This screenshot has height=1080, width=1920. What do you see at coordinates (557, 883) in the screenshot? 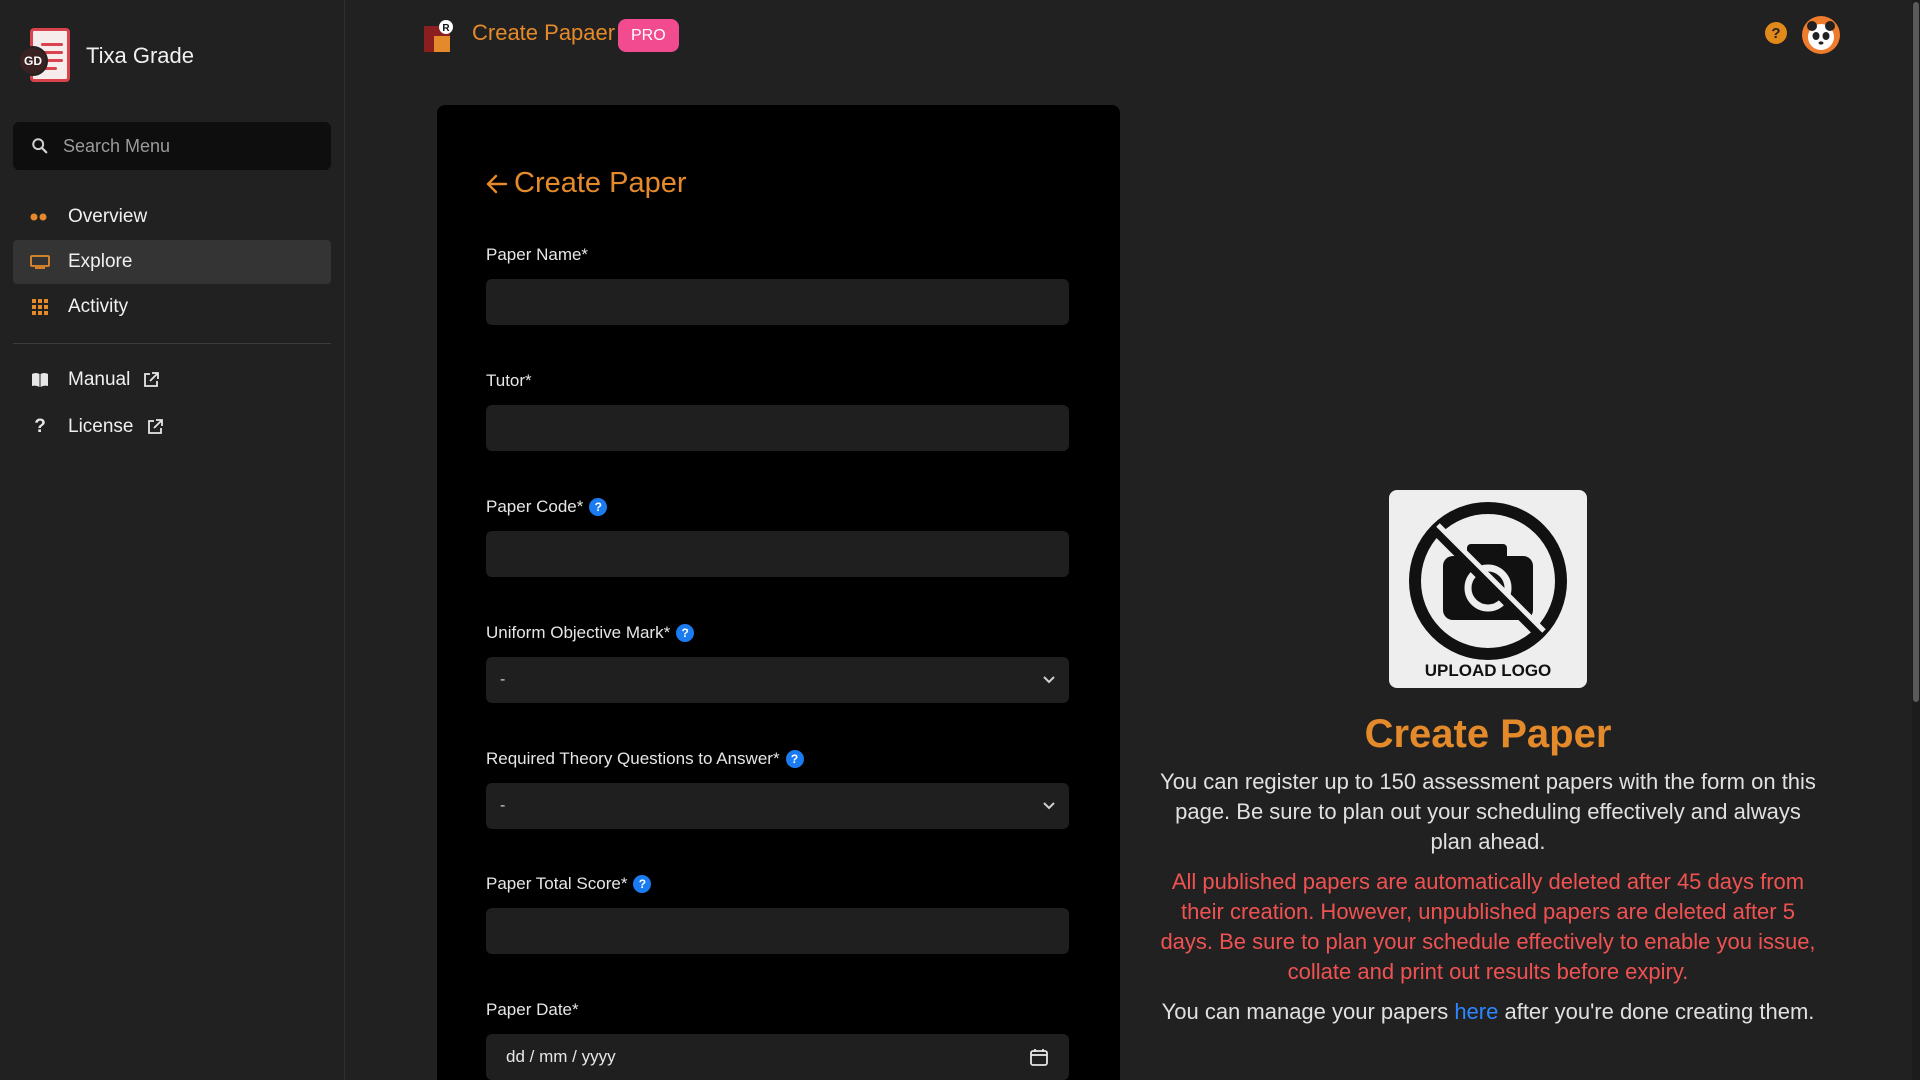
I see `total-score-label: Paper Total Score*` at bounding box center [557, 883].